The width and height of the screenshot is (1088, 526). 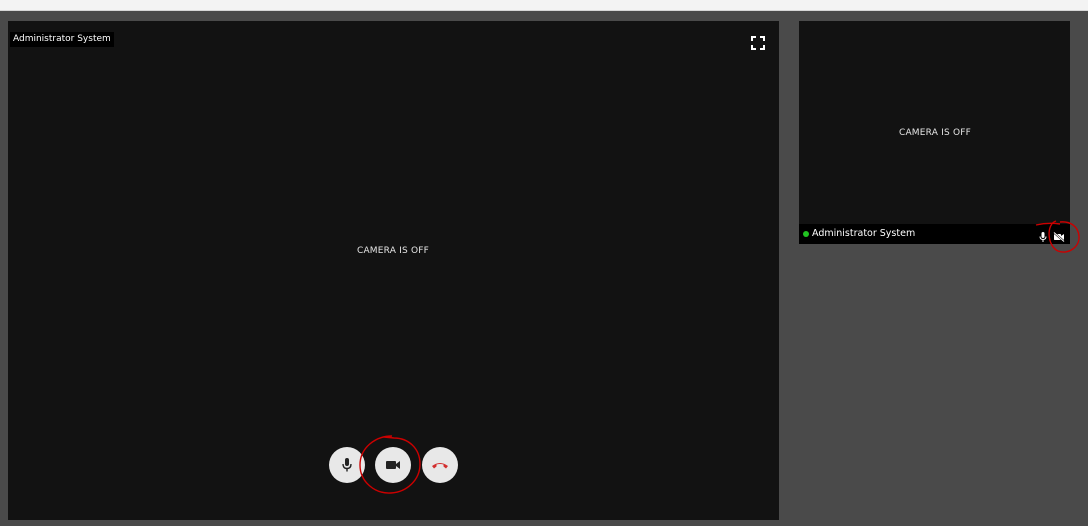 What do you see at coordinates (806, 234) in the screenshot?
I see `online-status-dot` at bounding box center [806, 234].